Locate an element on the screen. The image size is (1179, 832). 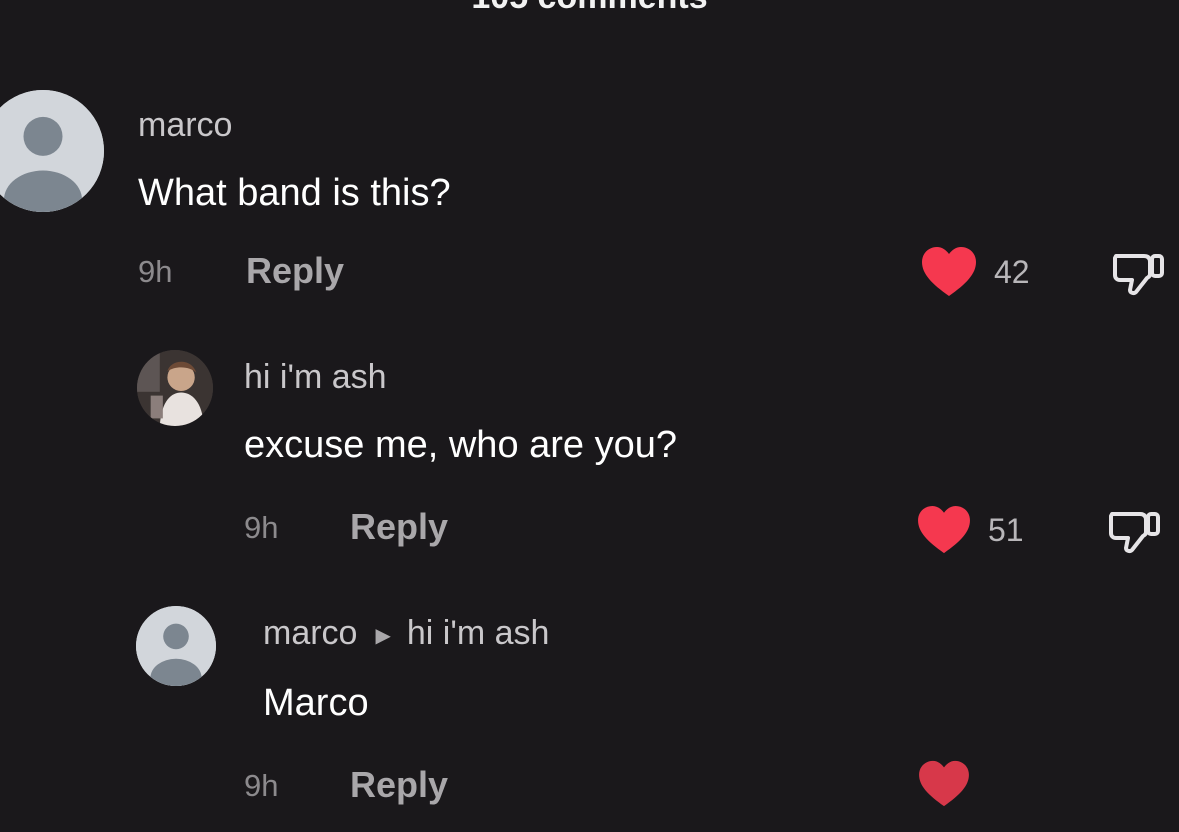
comment-username-line: marco ▶ hi i'm ash is located at coordinates (406, 633).